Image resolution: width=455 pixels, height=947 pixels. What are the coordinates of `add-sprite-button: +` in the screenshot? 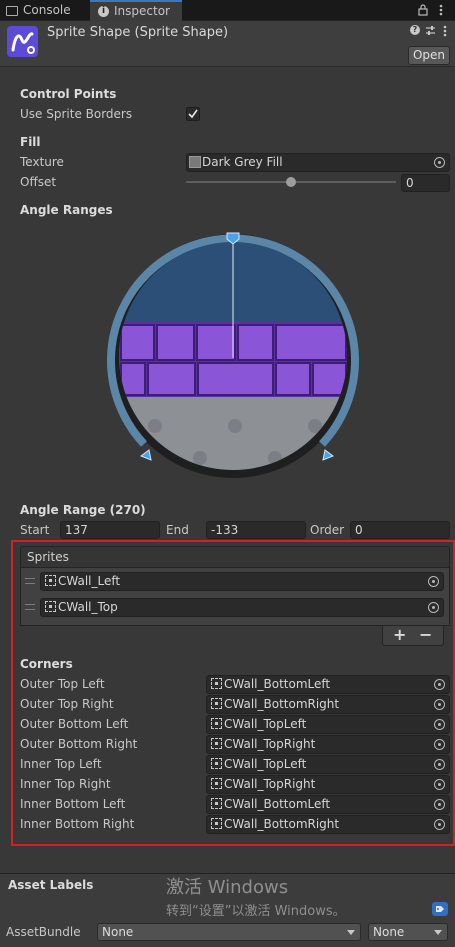 It's located at (399, 634).